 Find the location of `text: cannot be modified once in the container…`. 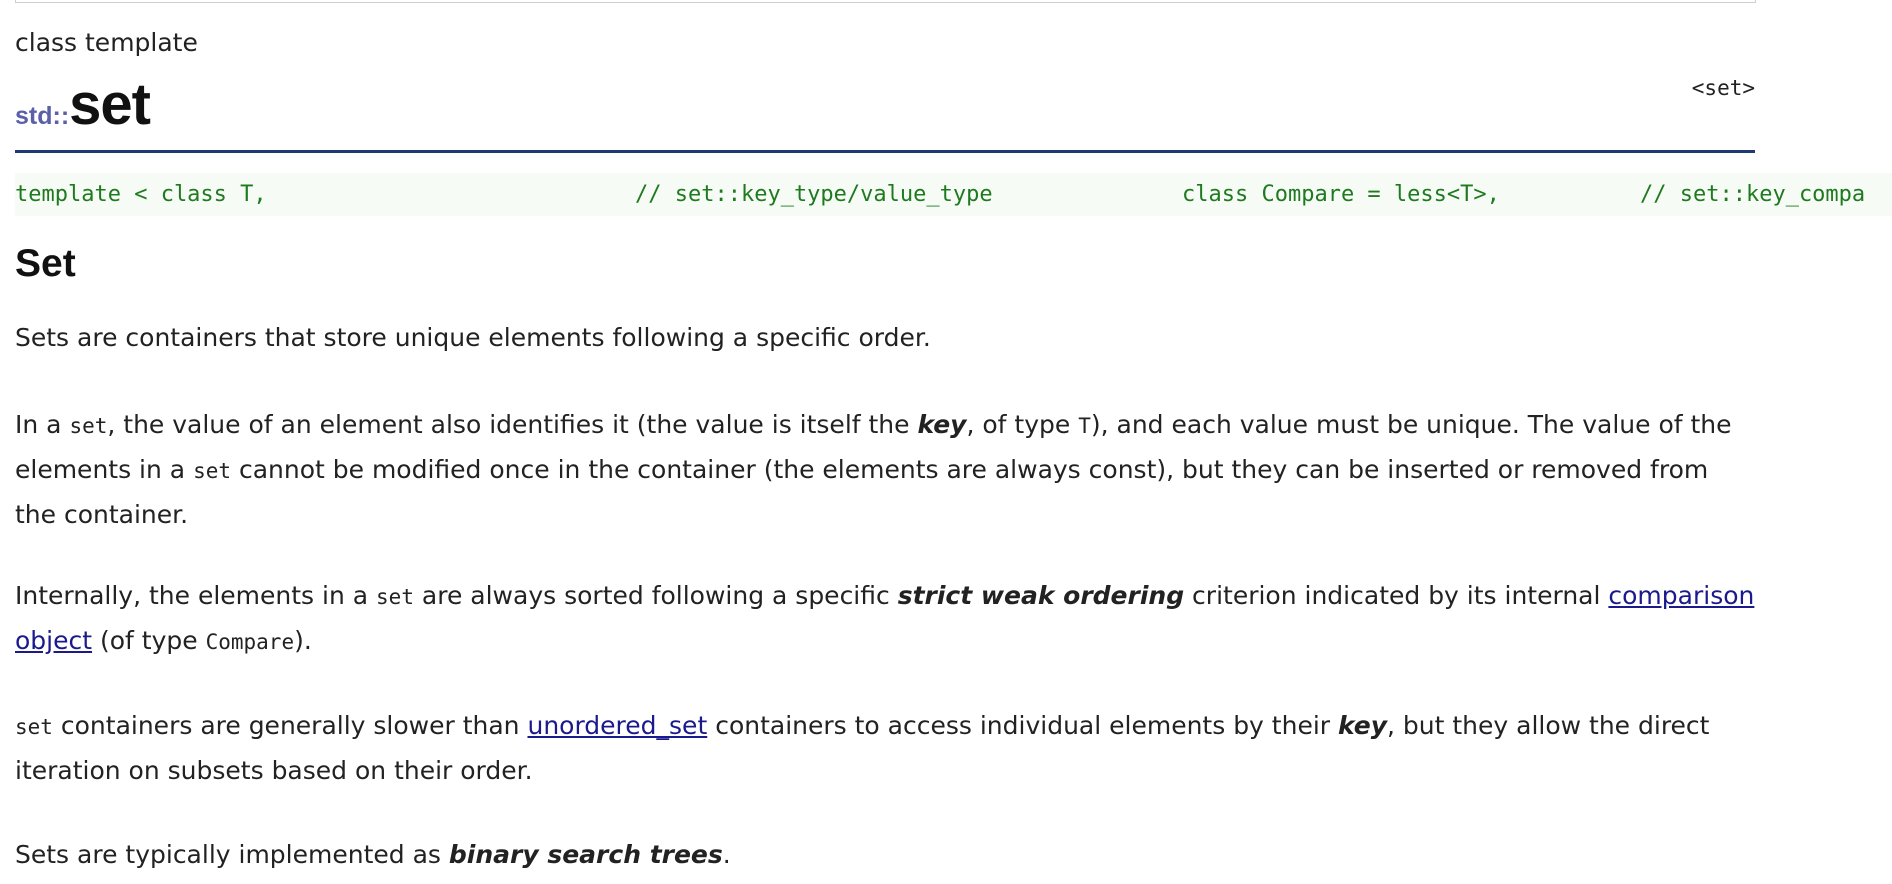

text: cannot be modified once in the container… is located at coordinates (862, 492).